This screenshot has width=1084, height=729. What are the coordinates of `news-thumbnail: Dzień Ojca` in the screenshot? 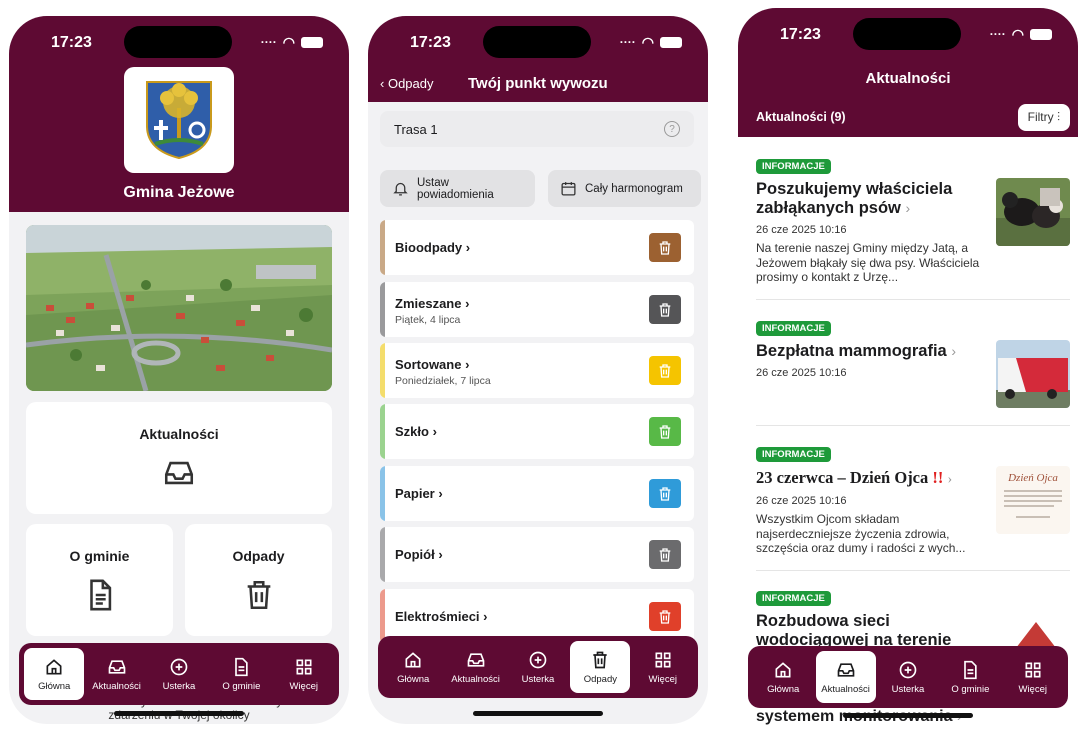 It's located at (1033, 500).